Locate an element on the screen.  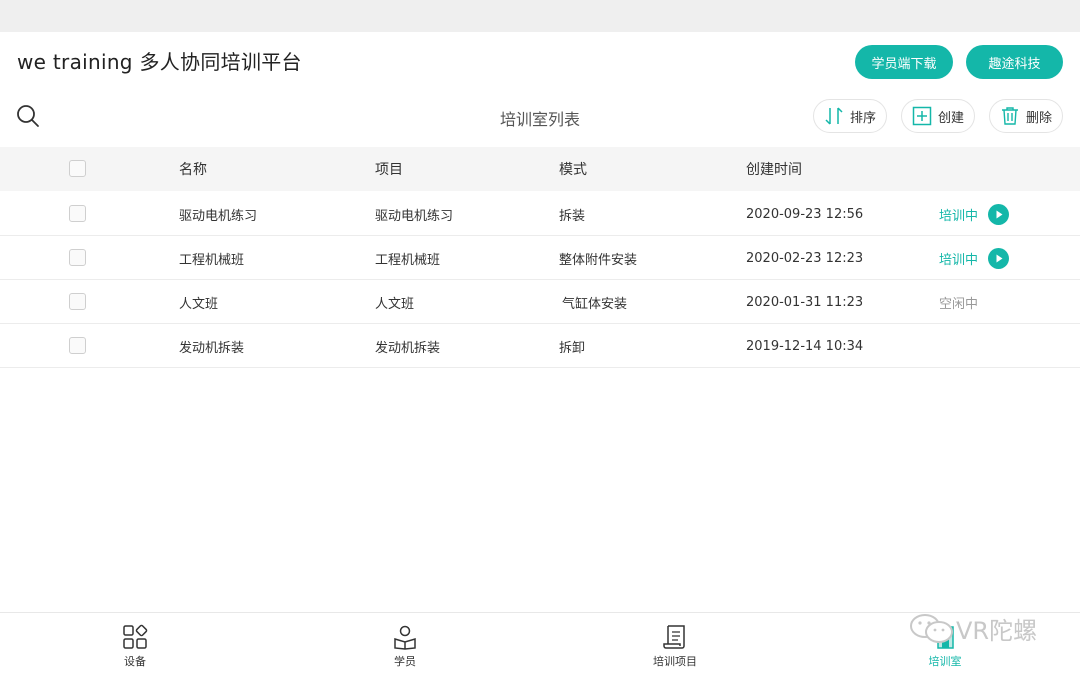
app-title: we training 多人协同培训平台 is located at coordinates (159, 62).